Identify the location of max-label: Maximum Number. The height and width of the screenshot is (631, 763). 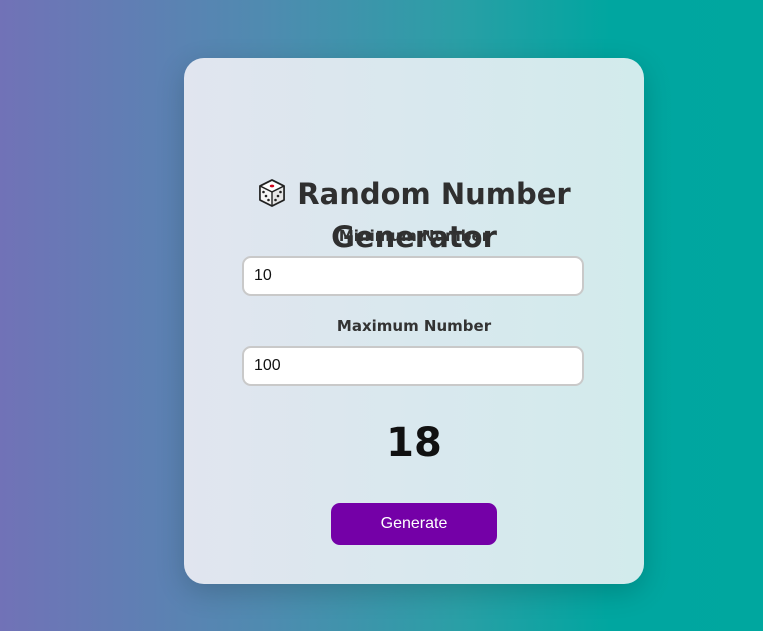
(414, 326).